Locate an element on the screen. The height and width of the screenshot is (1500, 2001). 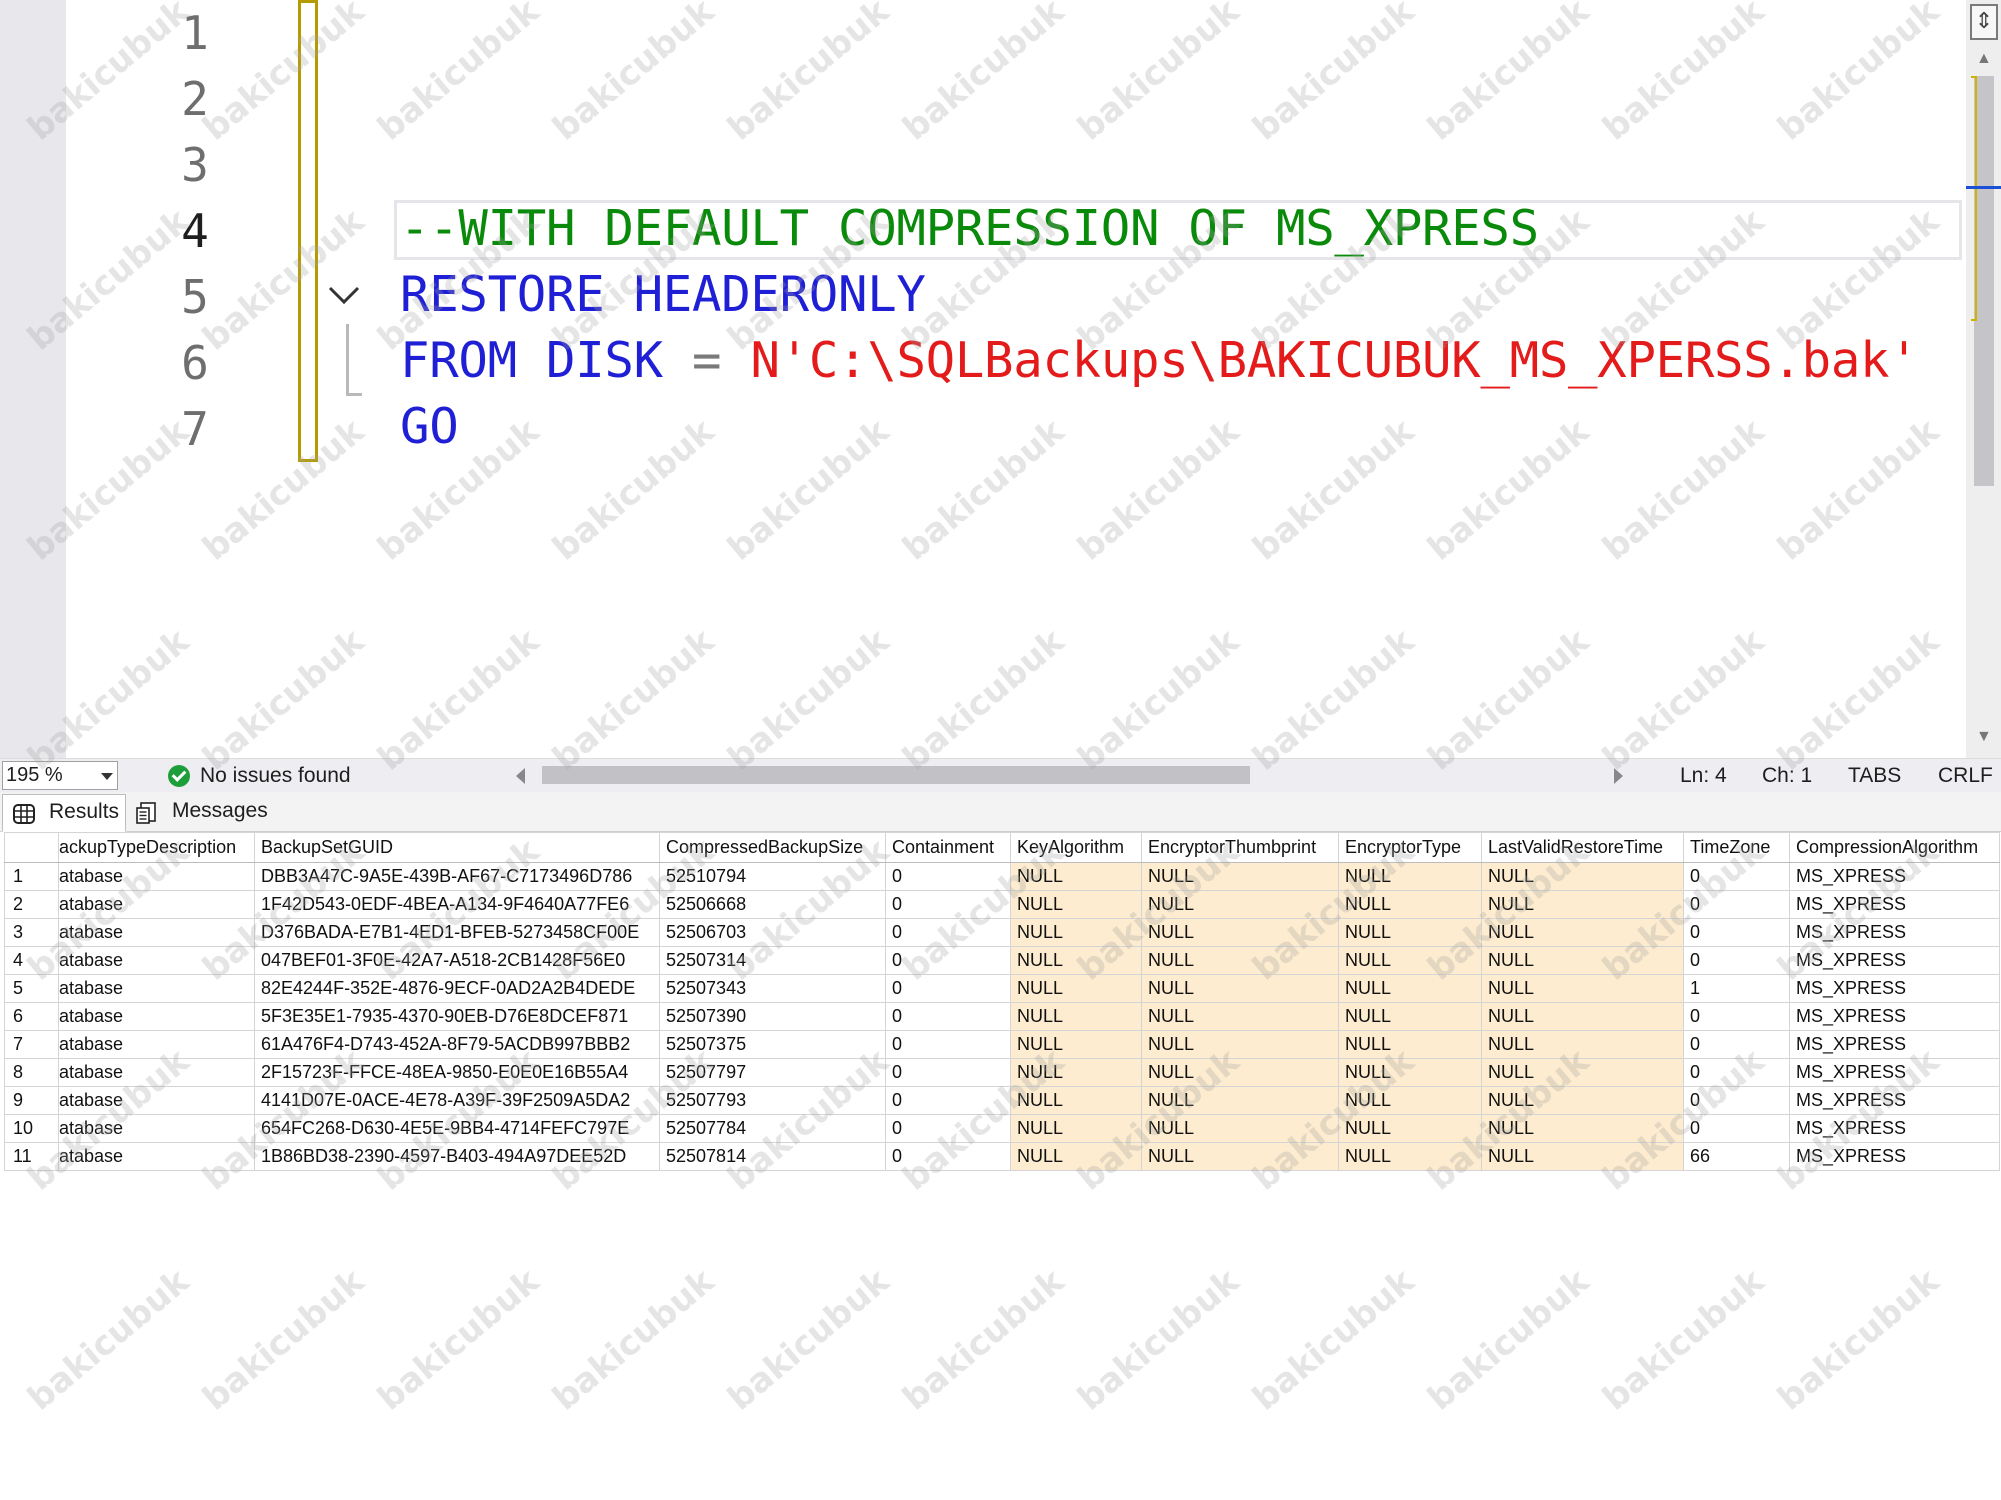
table-cell: 1F42D543-0EDF-4BEA-A134-9F4640A77FE6 is located at coordinates (457, 904).